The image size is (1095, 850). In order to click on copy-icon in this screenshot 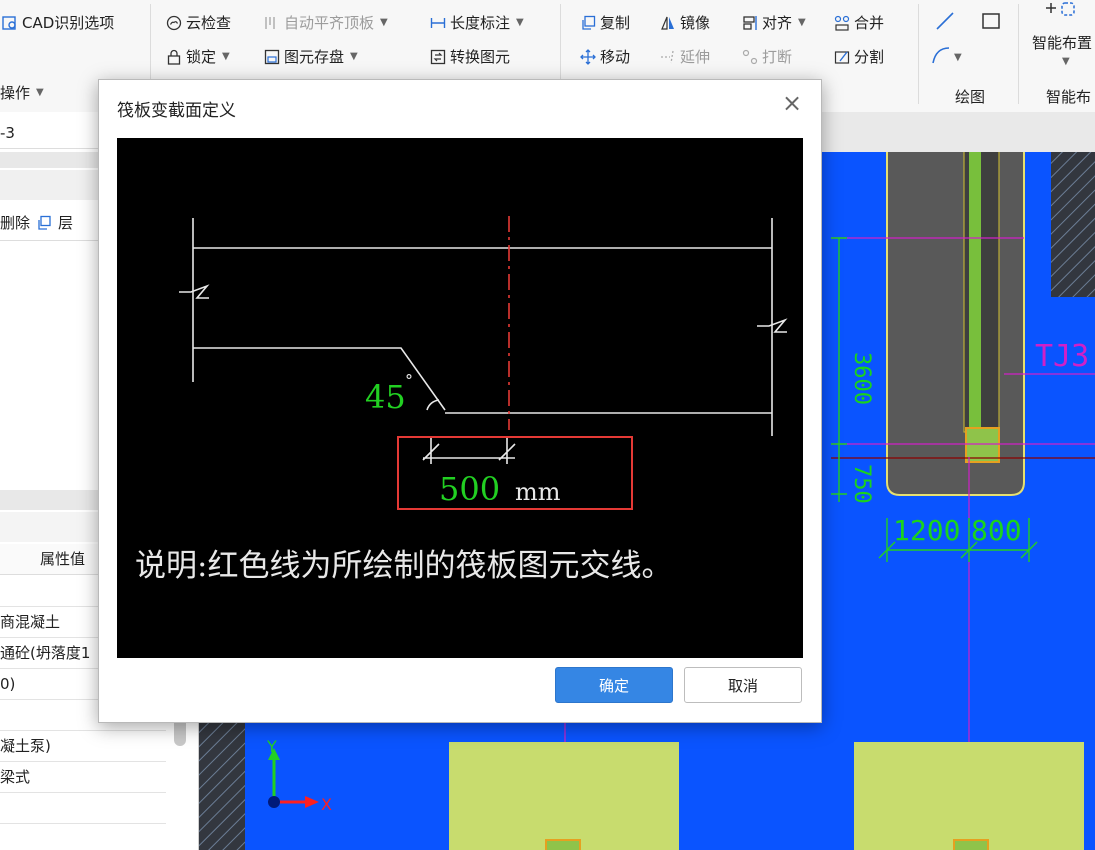, I will do `click(588, 23)`.